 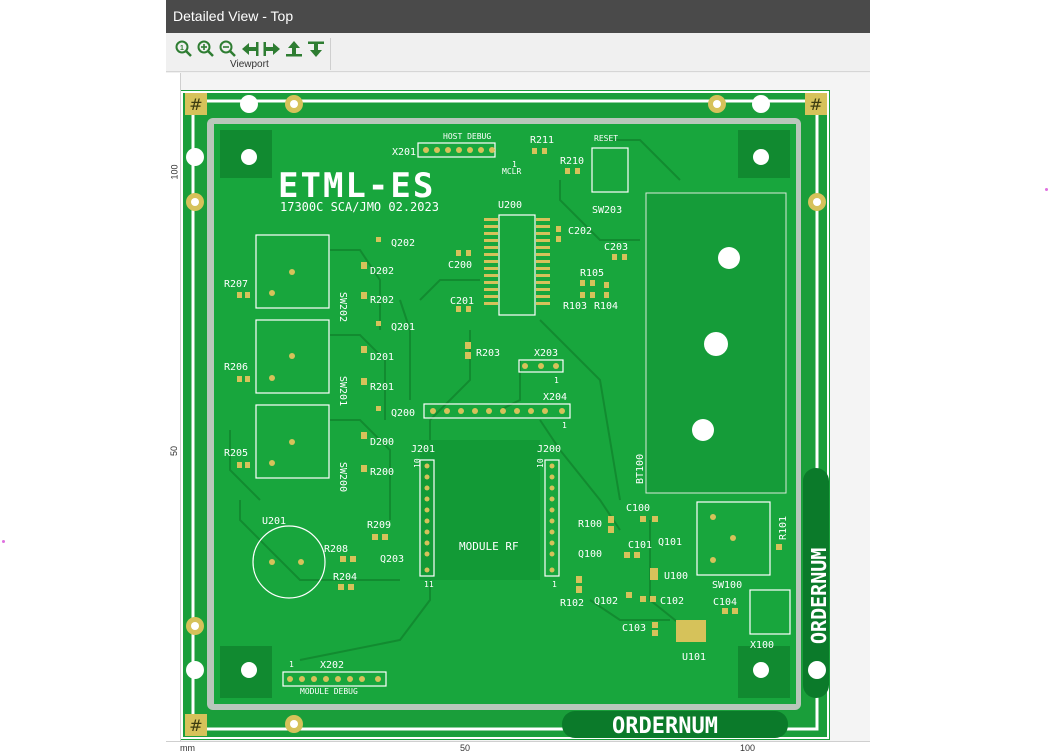 I want to click on pan-up-button, so click(x=294, y=49).